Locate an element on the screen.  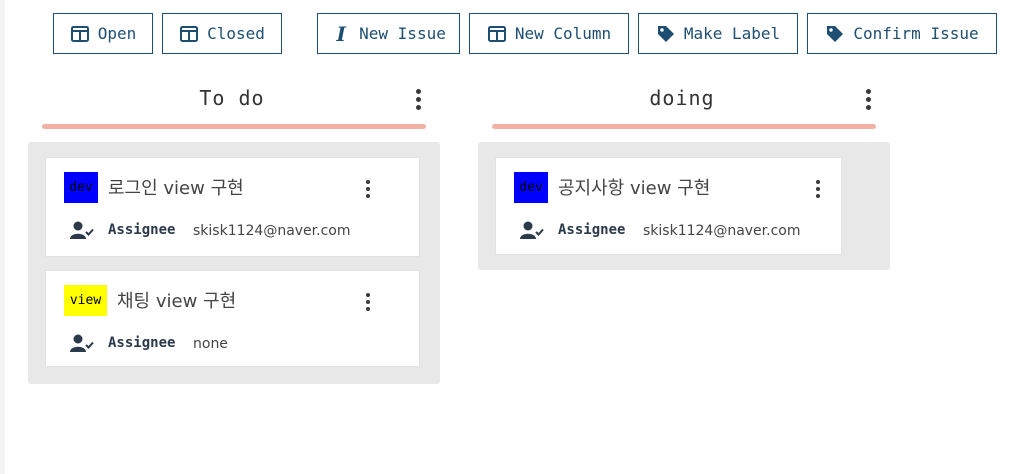
italic-i-icon: I is located at coordinates (341, 33).